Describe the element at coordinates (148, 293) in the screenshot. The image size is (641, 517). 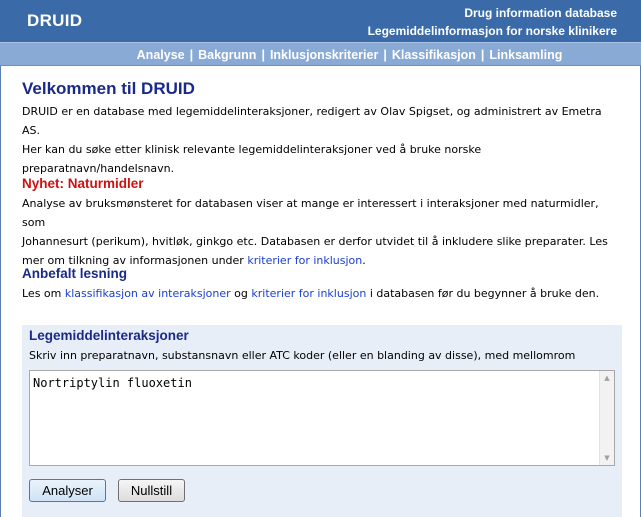
I see `link-classification: klassifikasjon av interaksjoner` at that location.